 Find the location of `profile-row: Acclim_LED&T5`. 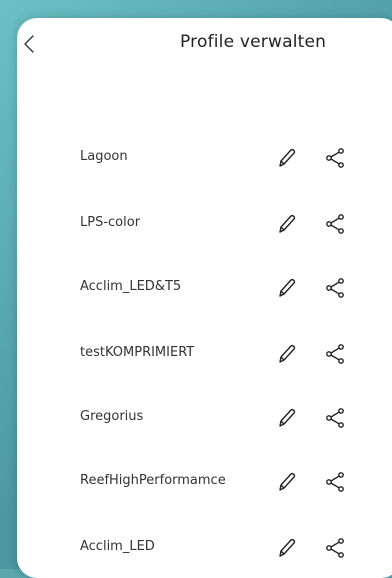

profile-row: Acclim_LED&T5 is located at coordinates (230, 288).